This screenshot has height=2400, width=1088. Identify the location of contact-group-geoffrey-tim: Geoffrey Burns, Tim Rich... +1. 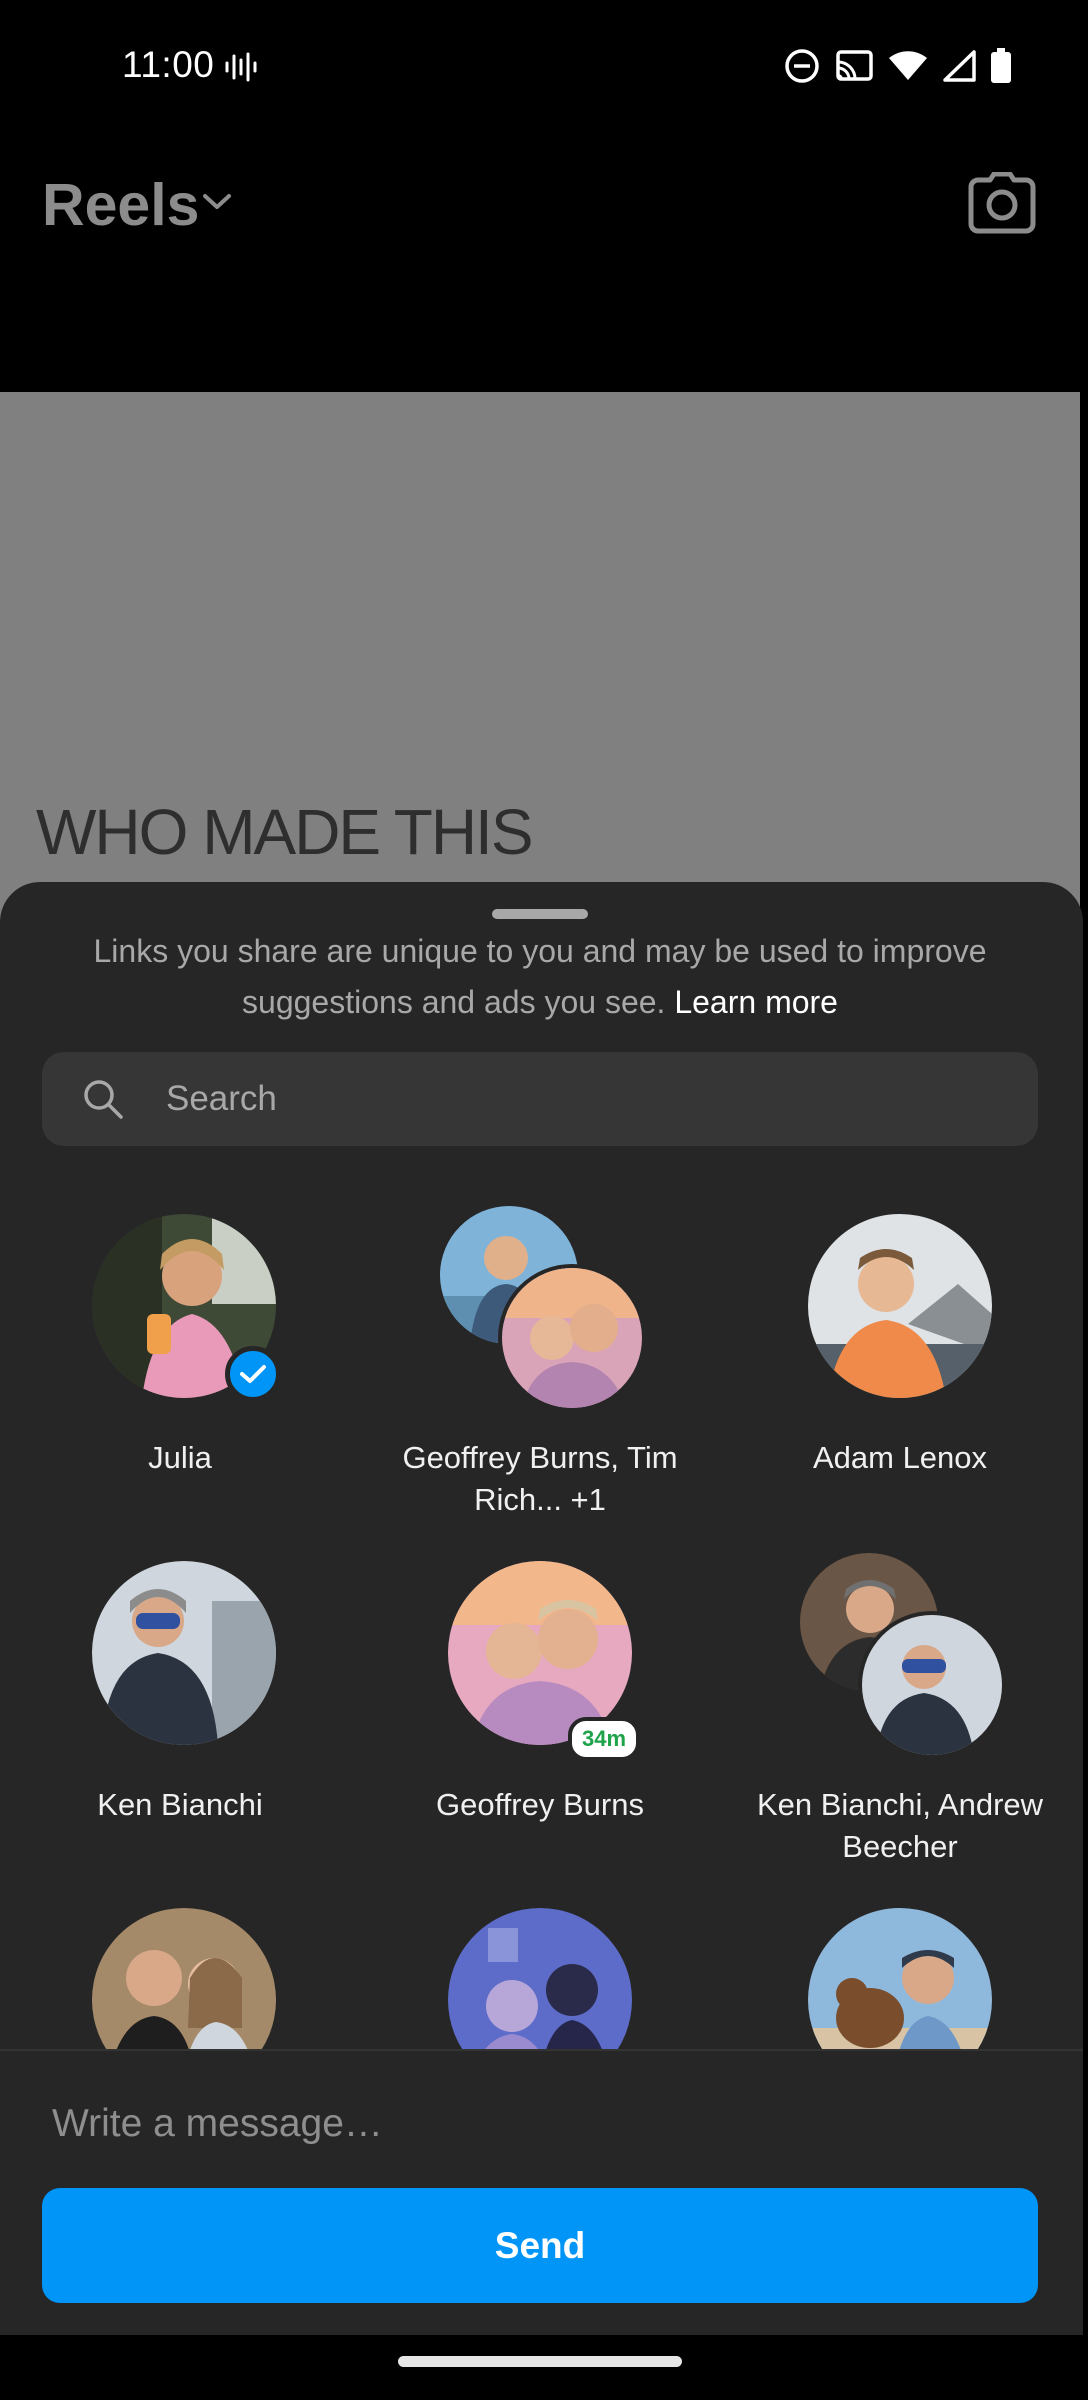
(540, 1359).